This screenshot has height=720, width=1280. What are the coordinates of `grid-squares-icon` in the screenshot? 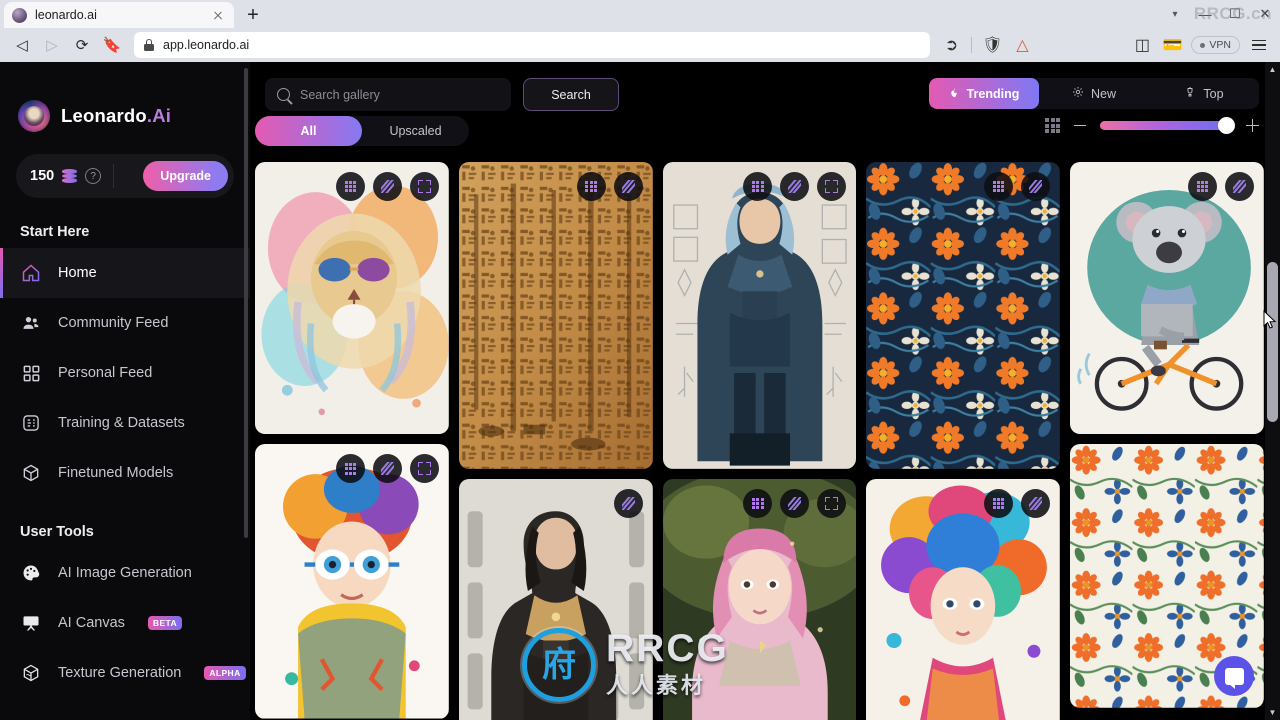 It's located at (31, 373).